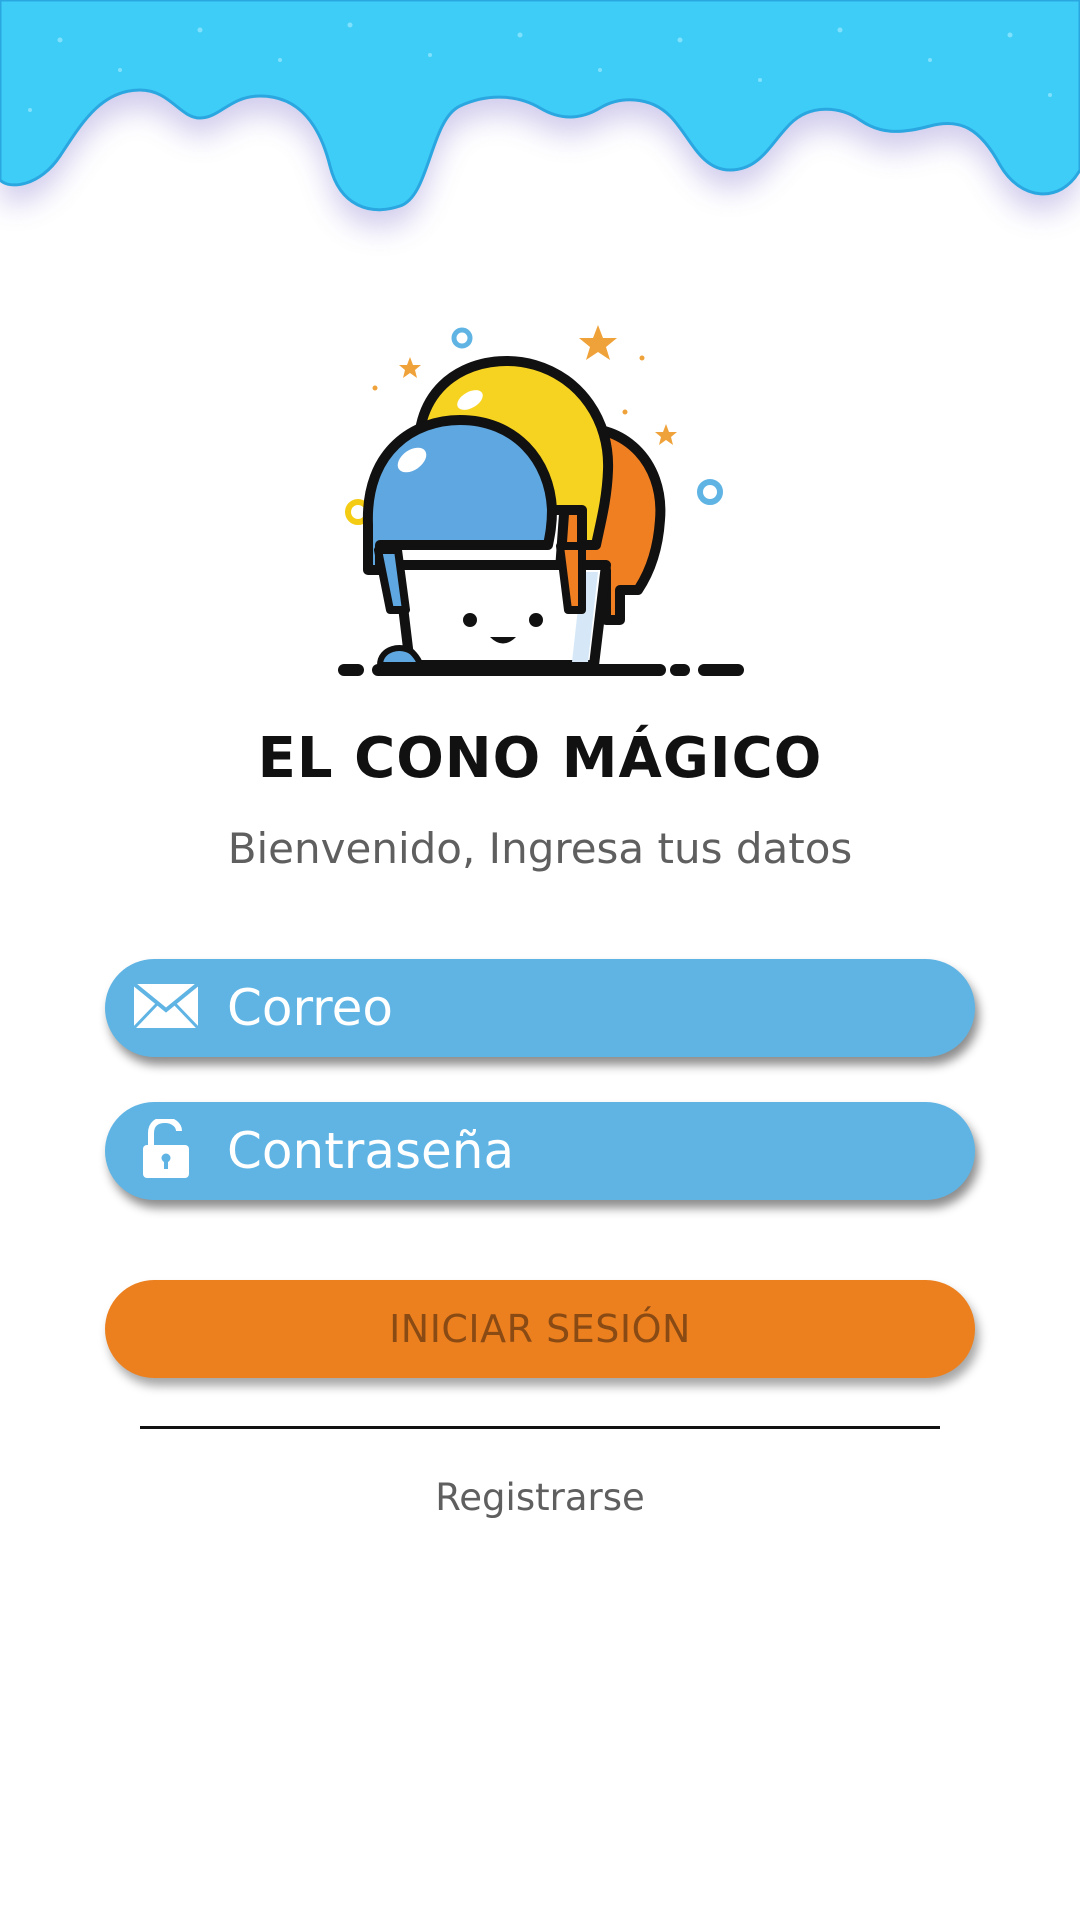 The height and width of the screenshot is (1920, 1080). Describe the element at coordinates (166, 1149) in the screenshot. I see `unlocked-padlock-icon` at that location.